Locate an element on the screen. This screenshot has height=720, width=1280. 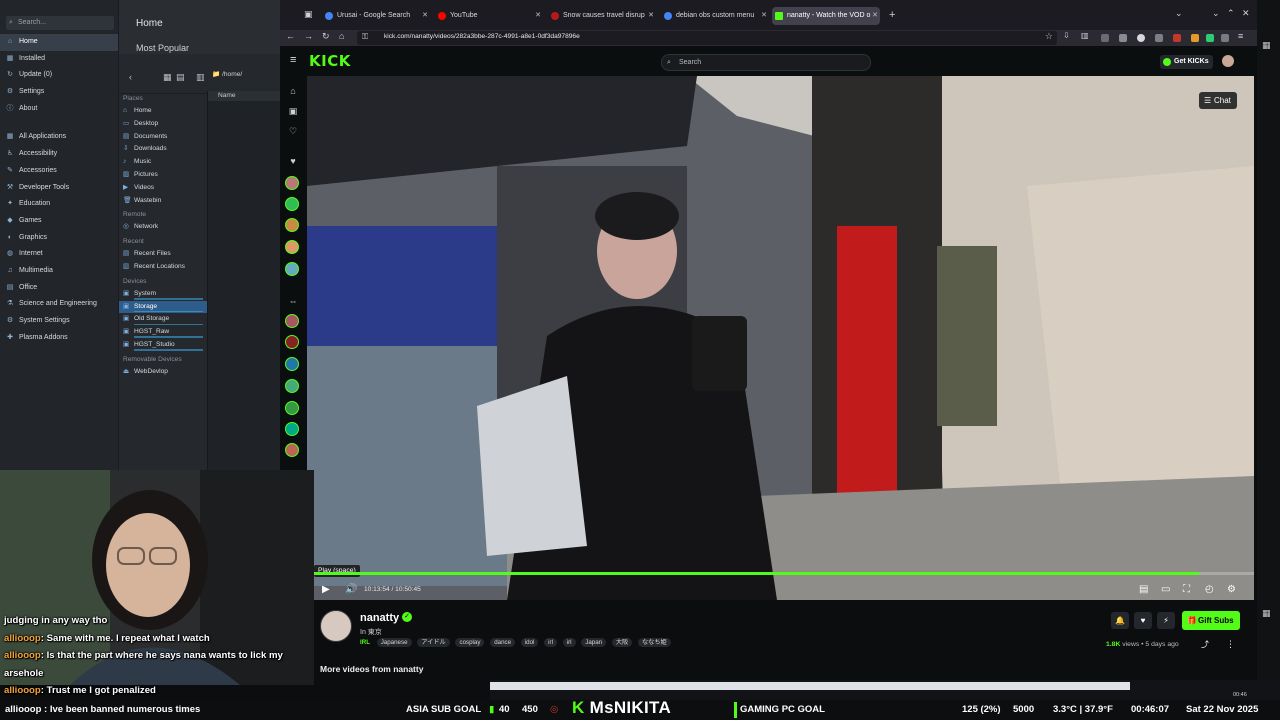
place-home: ⌂ Home is located at coordinates (163, 111).